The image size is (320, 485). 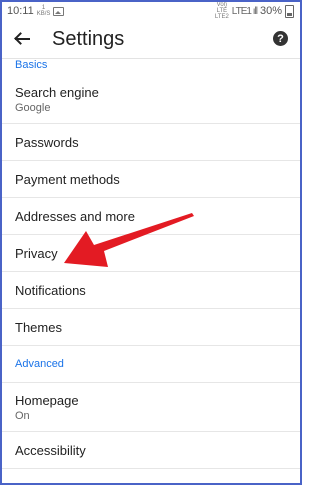 What do you see at coordinates (67, 179) in the screenshot?
I see `item-label: Payment methods` at bounding box center [67, 179].